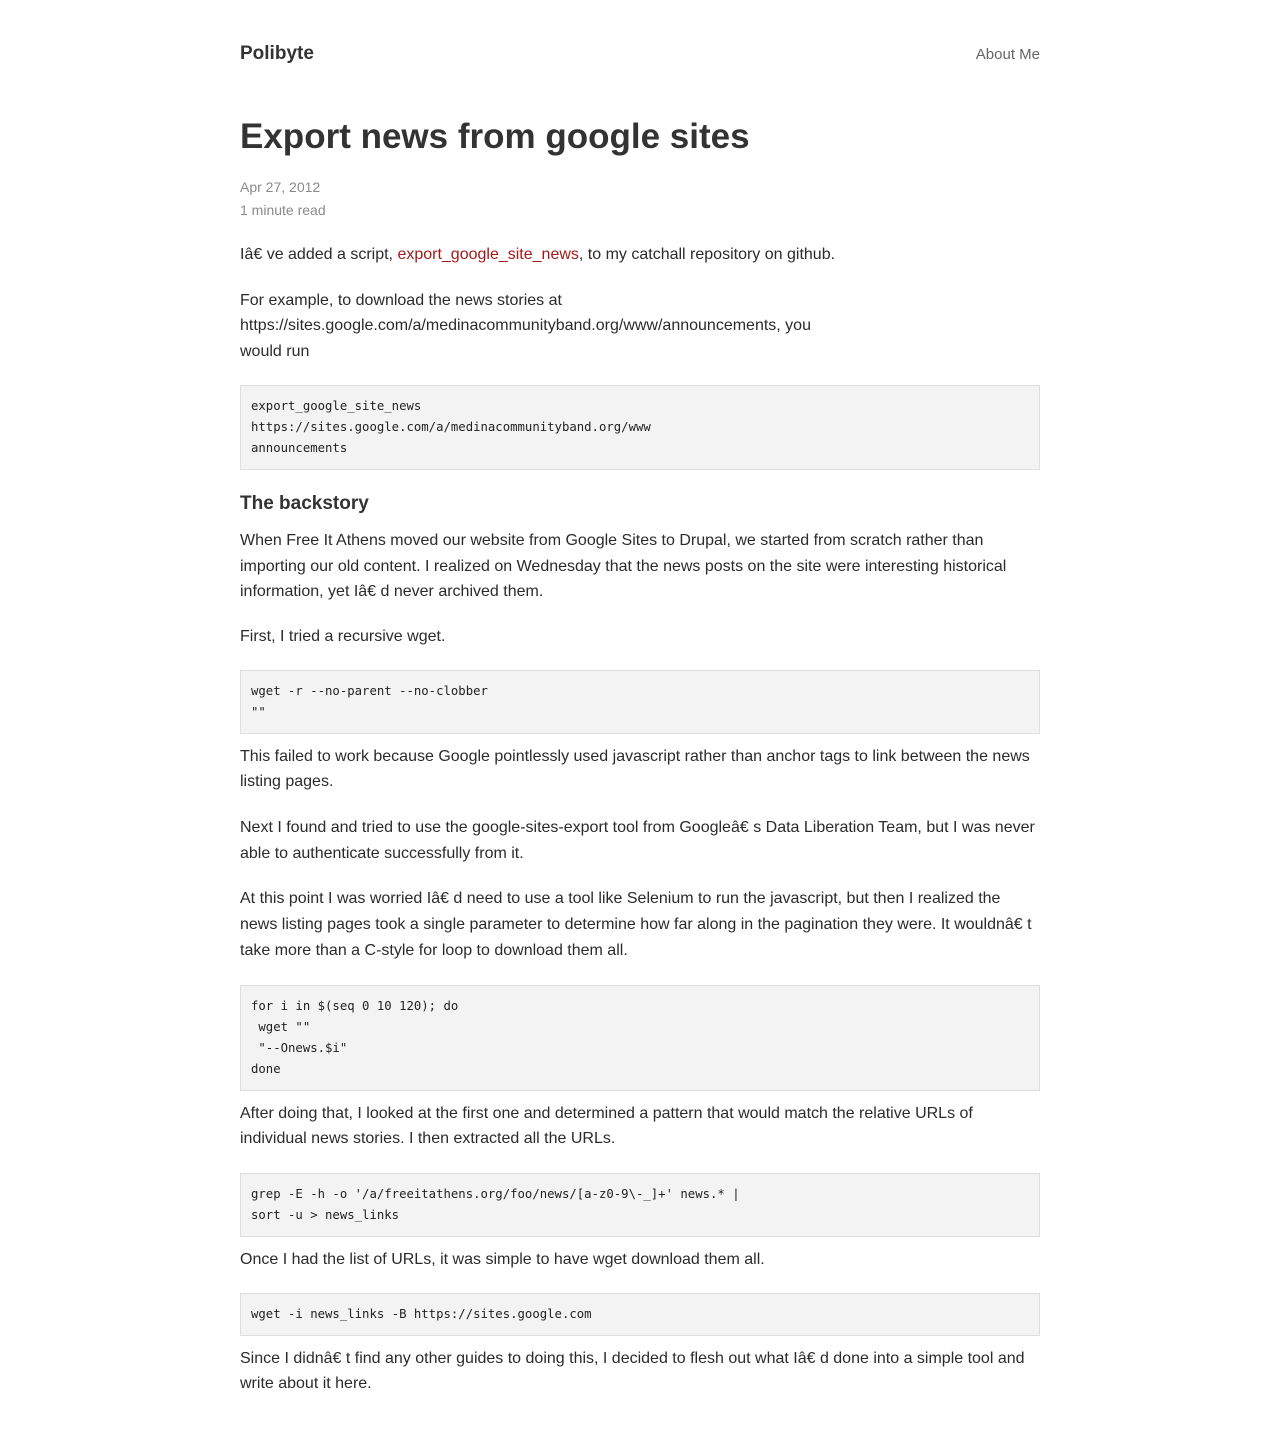  What do you see at coordinates (495, 136) in the screenshot?
I see `post-title: Export news from google sites` at bounding box center [495, 136].